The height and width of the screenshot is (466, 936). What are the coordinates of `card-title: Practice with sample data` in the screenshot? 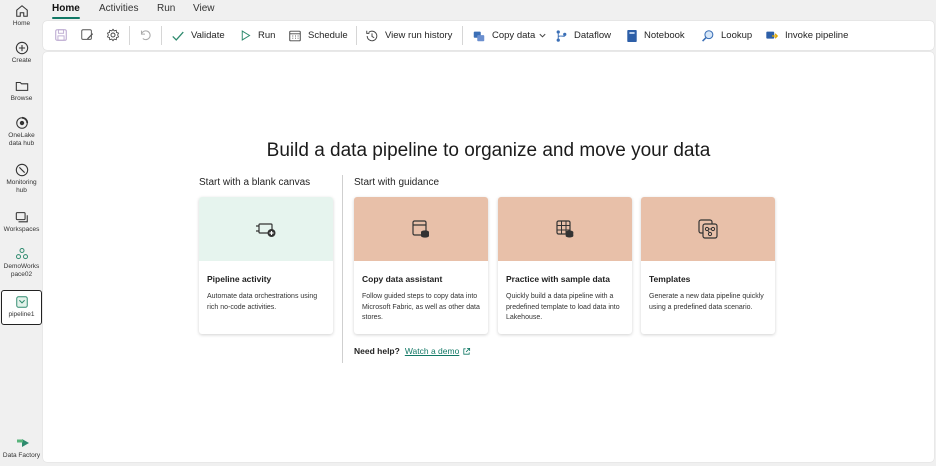 It's located at (558, 279).